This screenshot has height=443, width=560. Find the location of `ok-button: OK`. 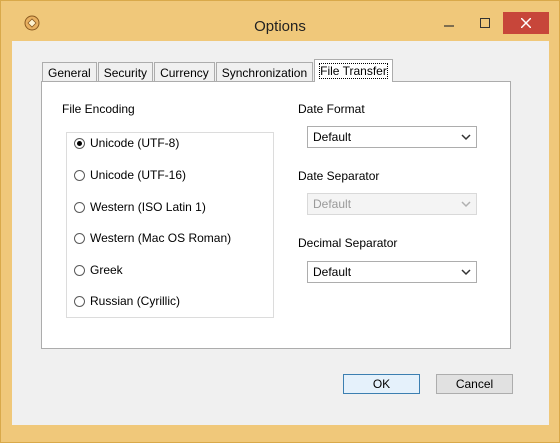

ok-button: OK is located at coordinates (381, 384).